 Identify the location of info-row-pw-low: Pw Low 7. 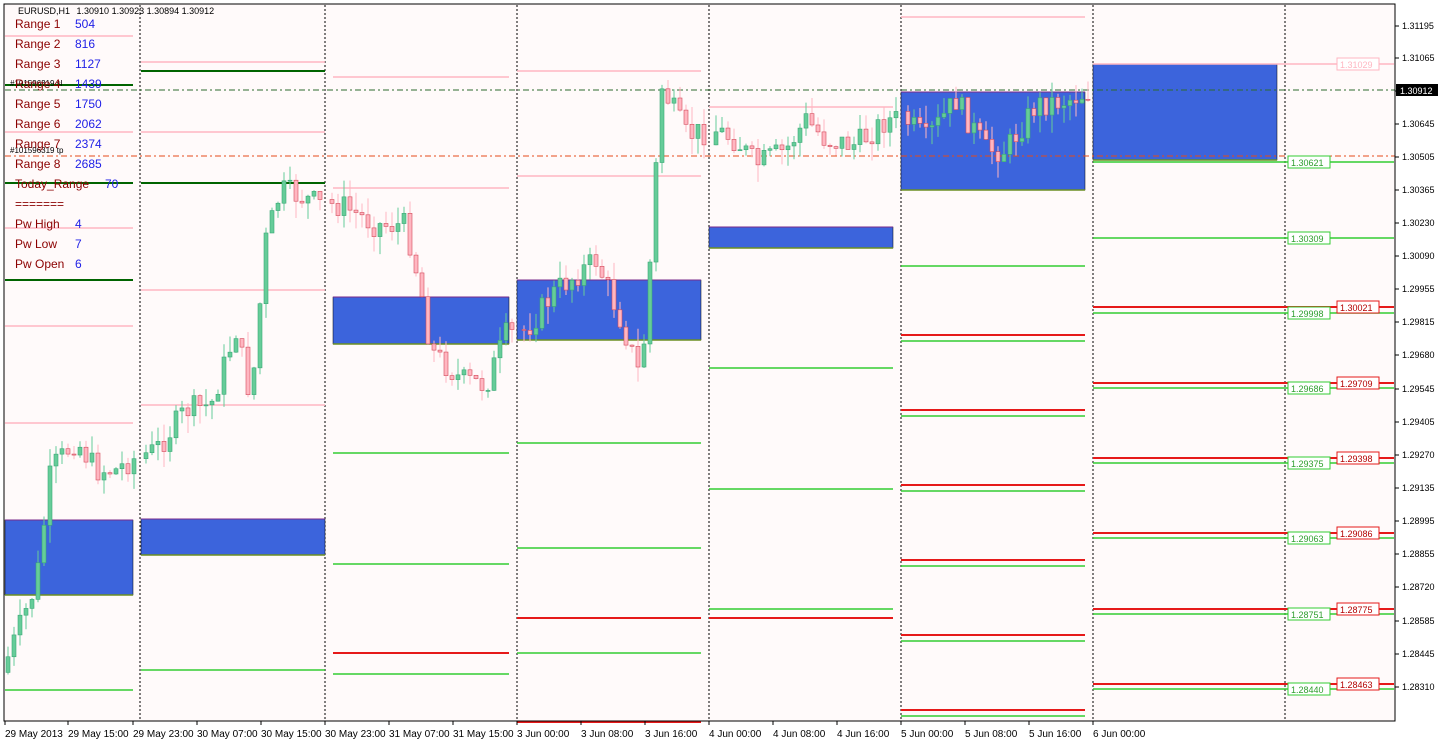
(48, 244).